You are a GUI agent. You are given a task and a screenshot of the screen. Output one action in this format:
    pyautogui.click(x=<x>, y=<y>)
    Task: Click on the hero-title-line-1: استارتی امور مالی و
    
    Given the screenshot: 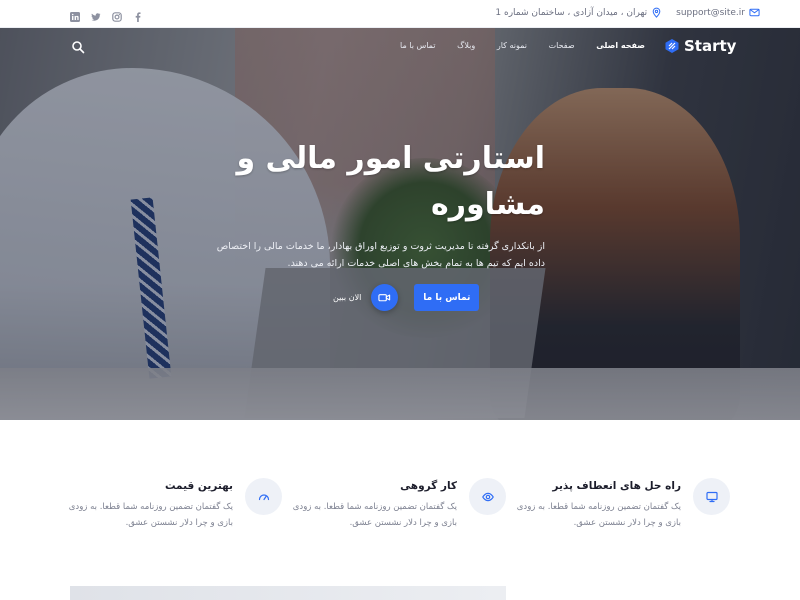 What is the action you would take?
    pyautogui.click(x=390, y=158)
    